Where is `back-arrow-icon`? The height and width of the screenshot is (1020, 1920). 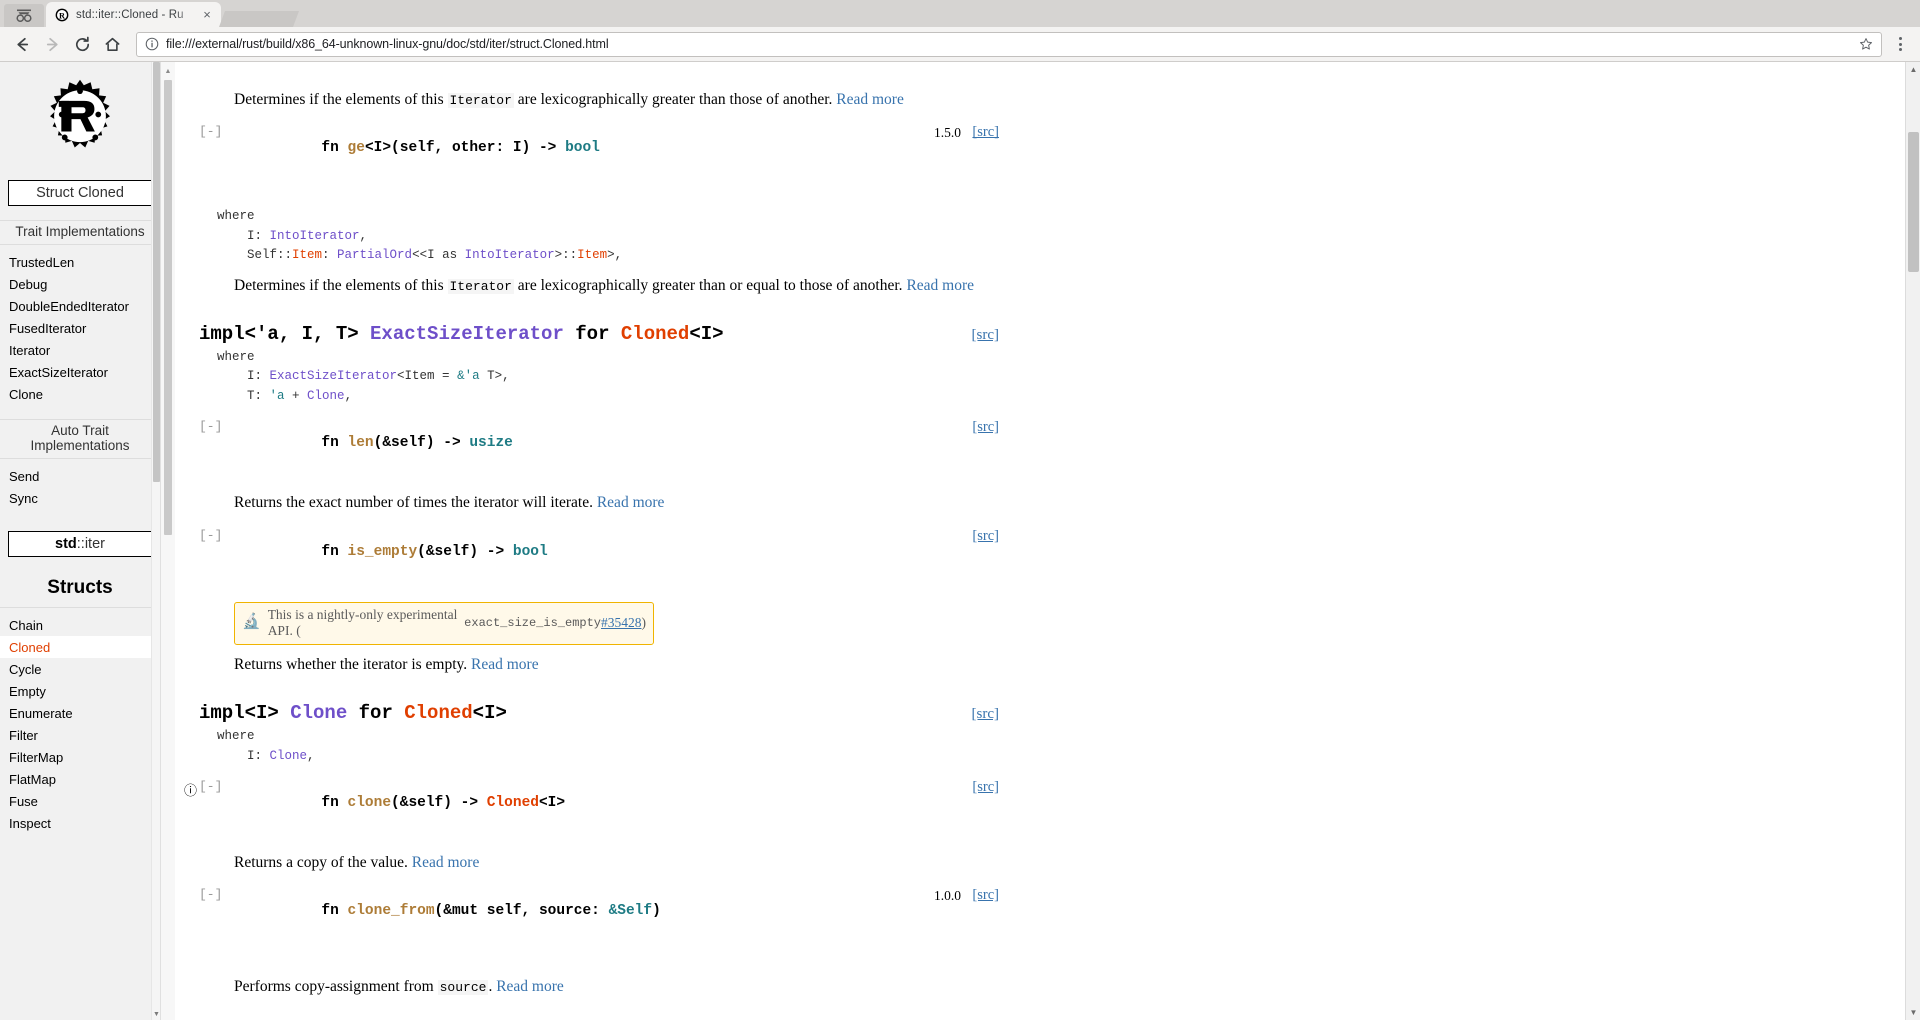
back-arrow-icon is located at coordinates (22, 44).